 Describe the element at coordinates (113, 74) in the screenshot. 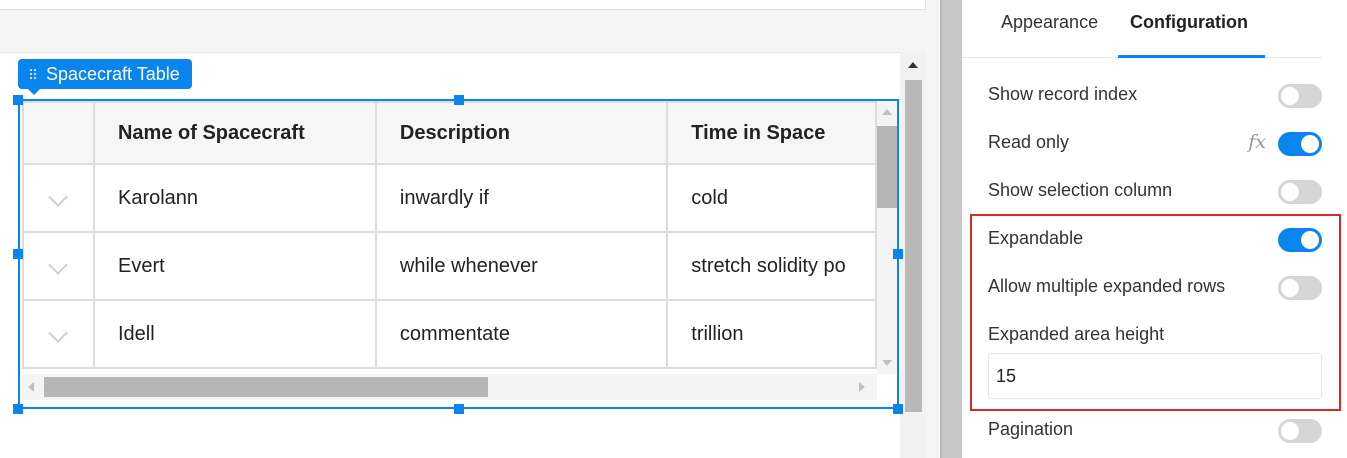

I see `widget-name-label: Spacecraft Table` at that location.